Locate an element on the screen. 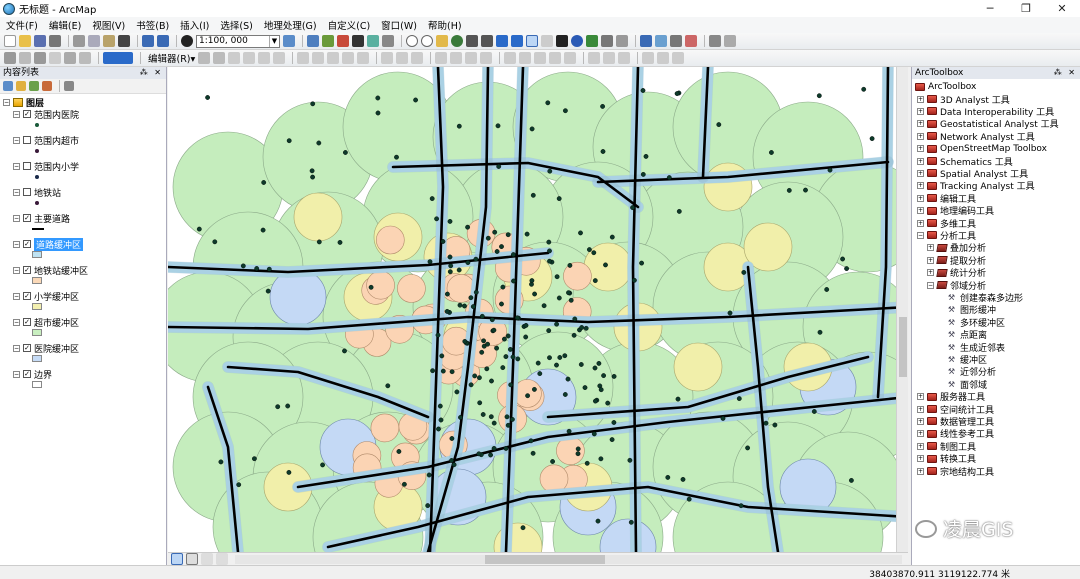 The width and height of the screenshot is (1080, 579). layer-row: − 范围内小学 is located at coordinates (46, 166).